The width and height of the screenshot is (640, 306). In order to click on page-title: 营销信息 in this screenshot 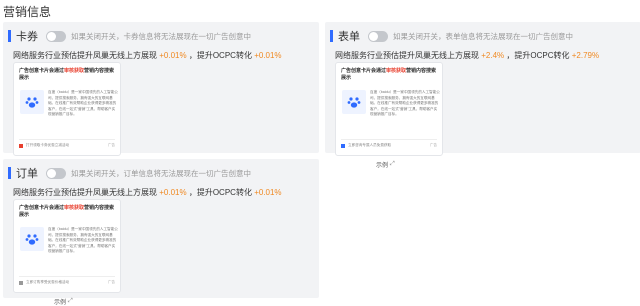, I will do `click(27, 12)`.